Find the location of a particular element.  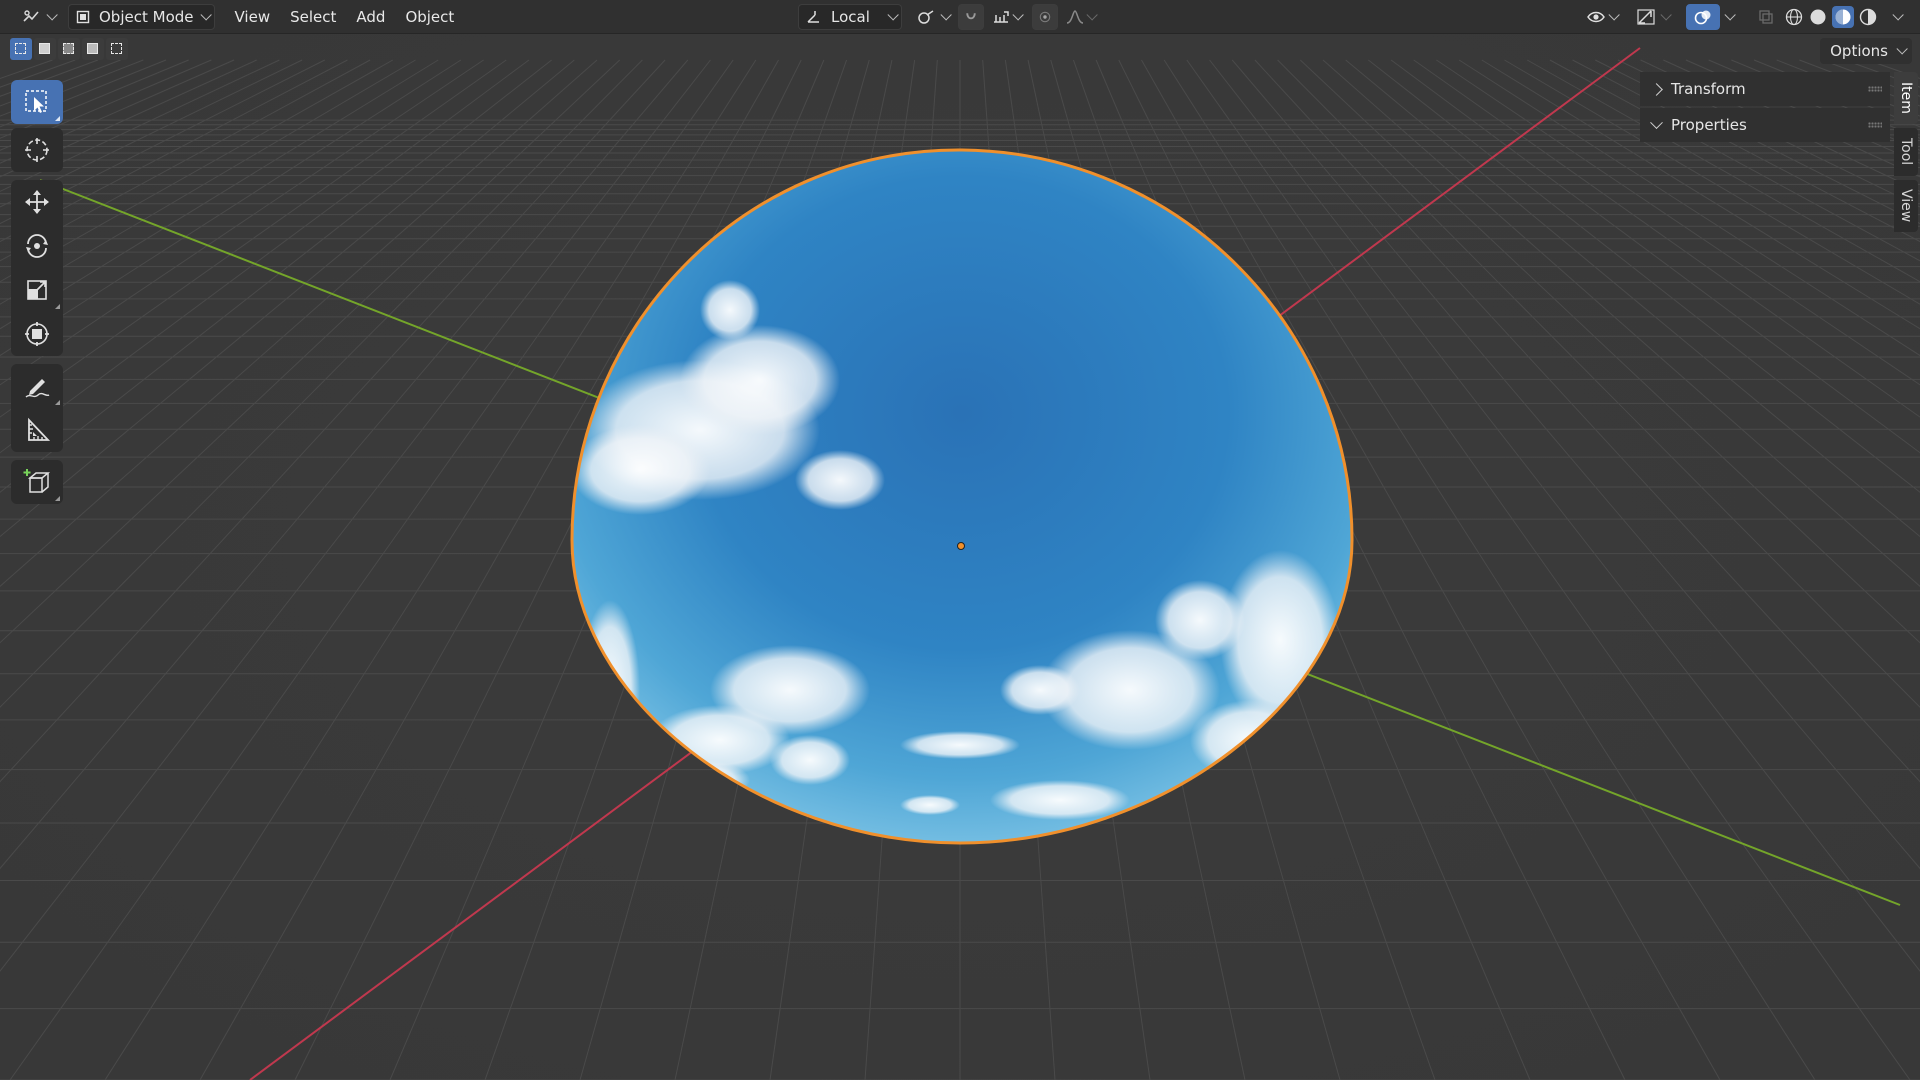

select-intersect-button is located at coordinates (117, 49).